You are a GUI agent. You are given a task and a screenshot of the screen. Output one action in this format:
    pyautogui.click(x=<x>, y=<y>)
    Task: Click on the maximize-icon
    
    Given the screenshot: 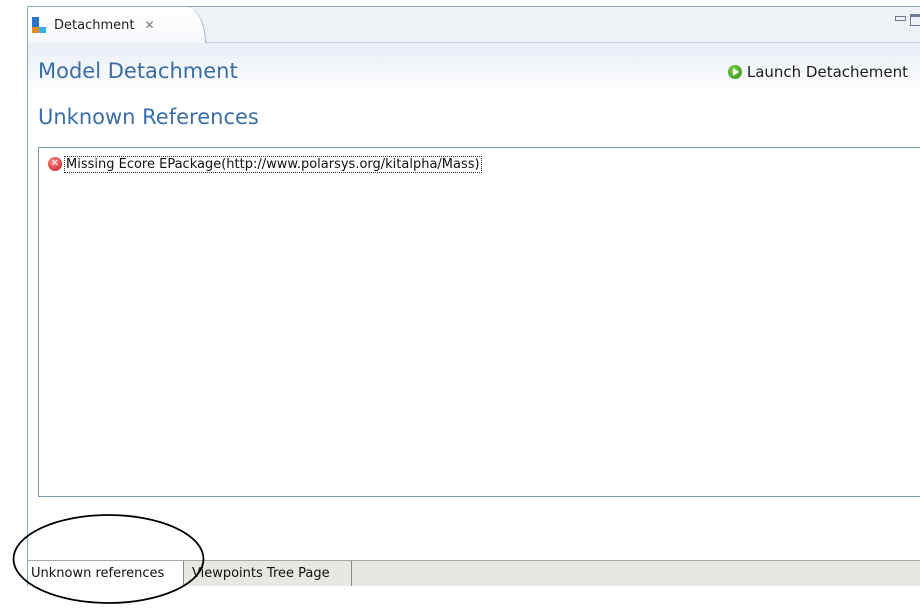 What is the action you would take?
    pyautogui.click(x=915, y=20)
    